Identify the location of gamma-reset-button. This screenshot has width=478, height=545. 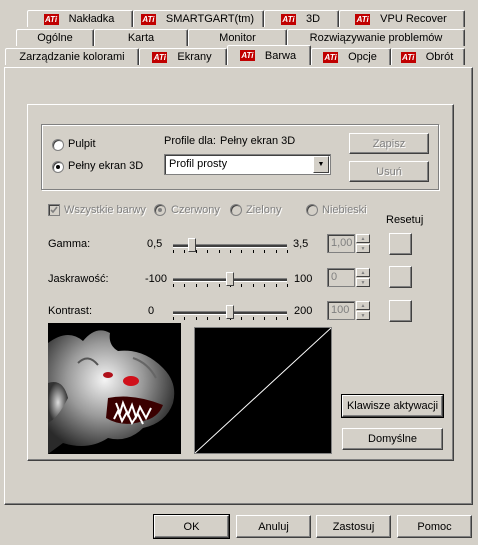
(400, 244).